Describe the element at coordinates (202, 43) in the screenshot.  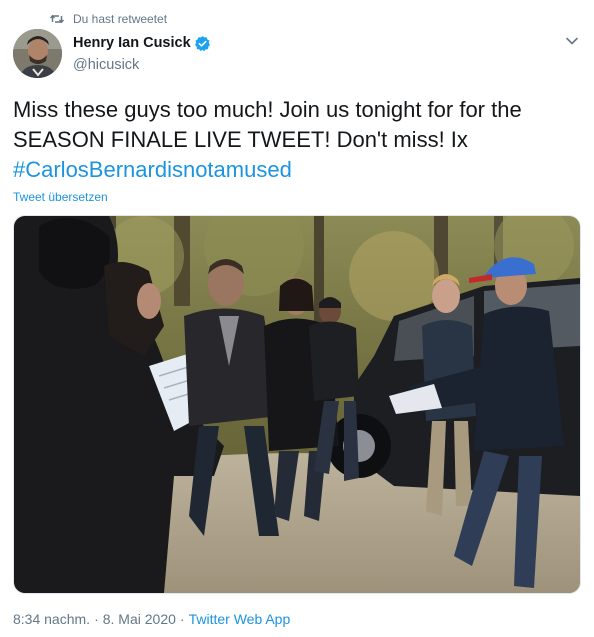
I see `verified-badge-icon` at that location.